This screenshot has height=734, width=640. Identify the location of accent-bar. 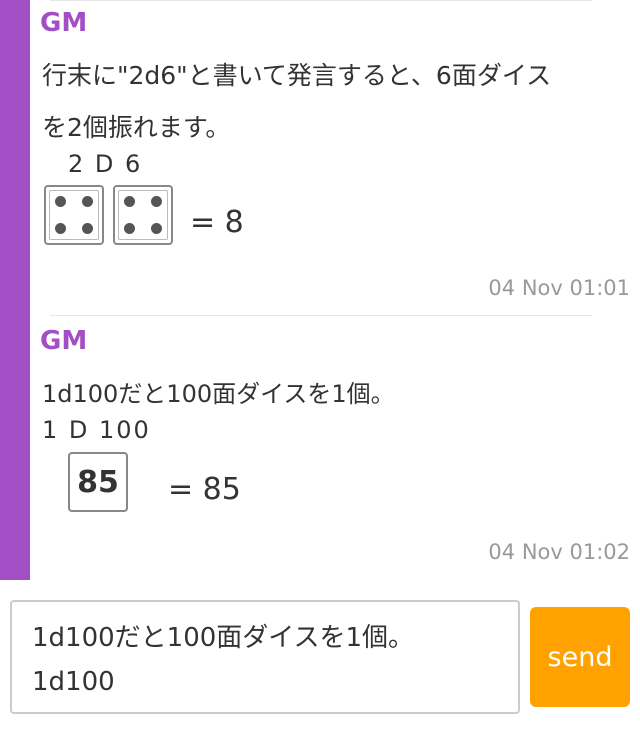
(15, 290).